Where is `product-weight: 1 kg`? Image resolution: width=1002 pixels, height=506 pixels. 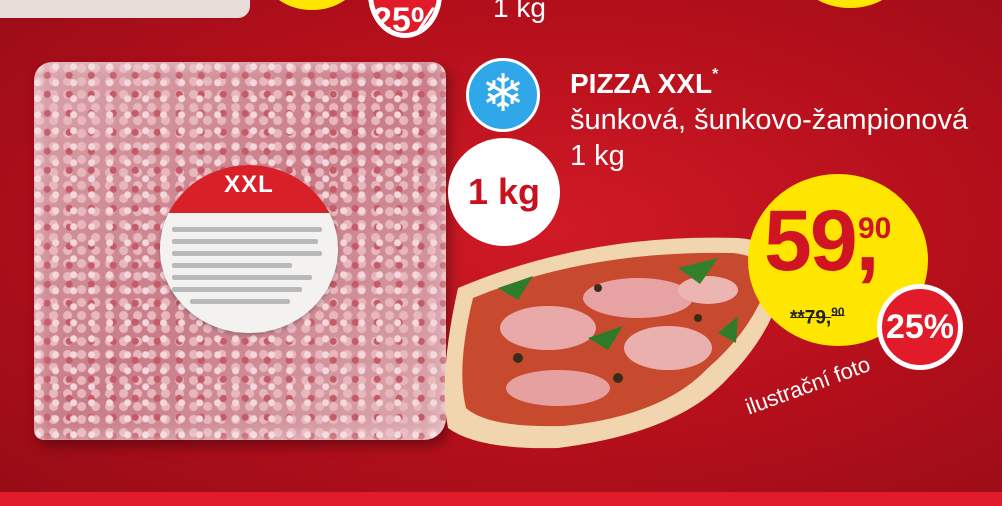 product-weight: 1 kg is located at coordinates (597, 156).